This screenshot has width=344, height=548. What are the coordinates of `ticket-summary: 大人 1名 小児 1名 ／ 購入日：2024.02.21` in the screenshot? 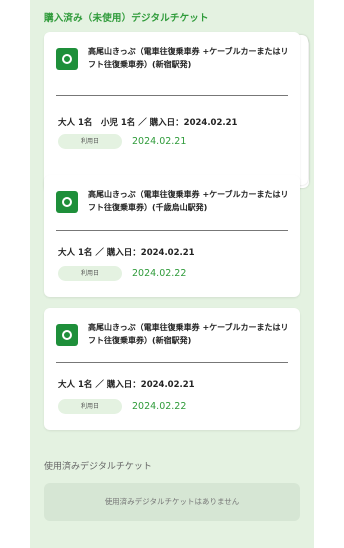 It's located at (148, 123).